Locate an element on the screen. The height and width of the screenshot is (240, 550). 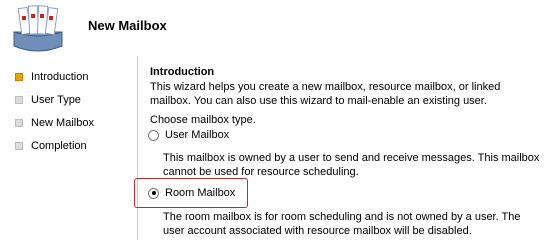
step-label: New Mailbox is located at coordinates (62, 123).